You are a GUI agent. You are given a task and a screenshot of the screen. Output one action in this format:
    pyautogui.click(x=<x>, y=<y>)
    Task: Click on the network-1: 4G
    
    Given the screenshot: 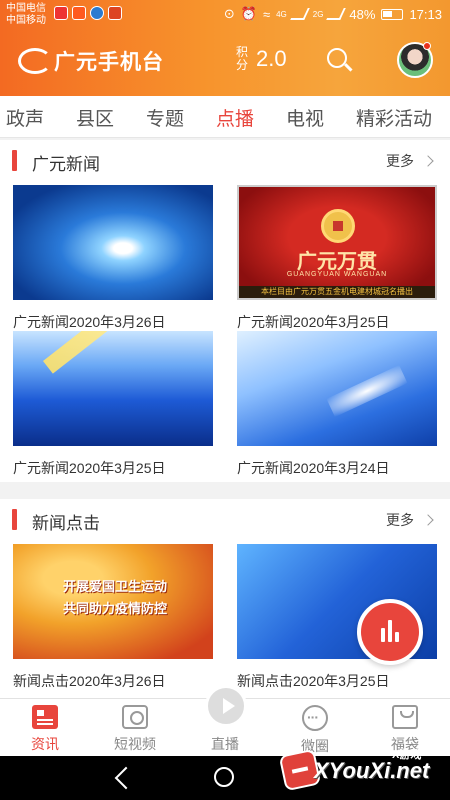 What is the action you would take?
    pyautogui.click(x=281, y=14)
    